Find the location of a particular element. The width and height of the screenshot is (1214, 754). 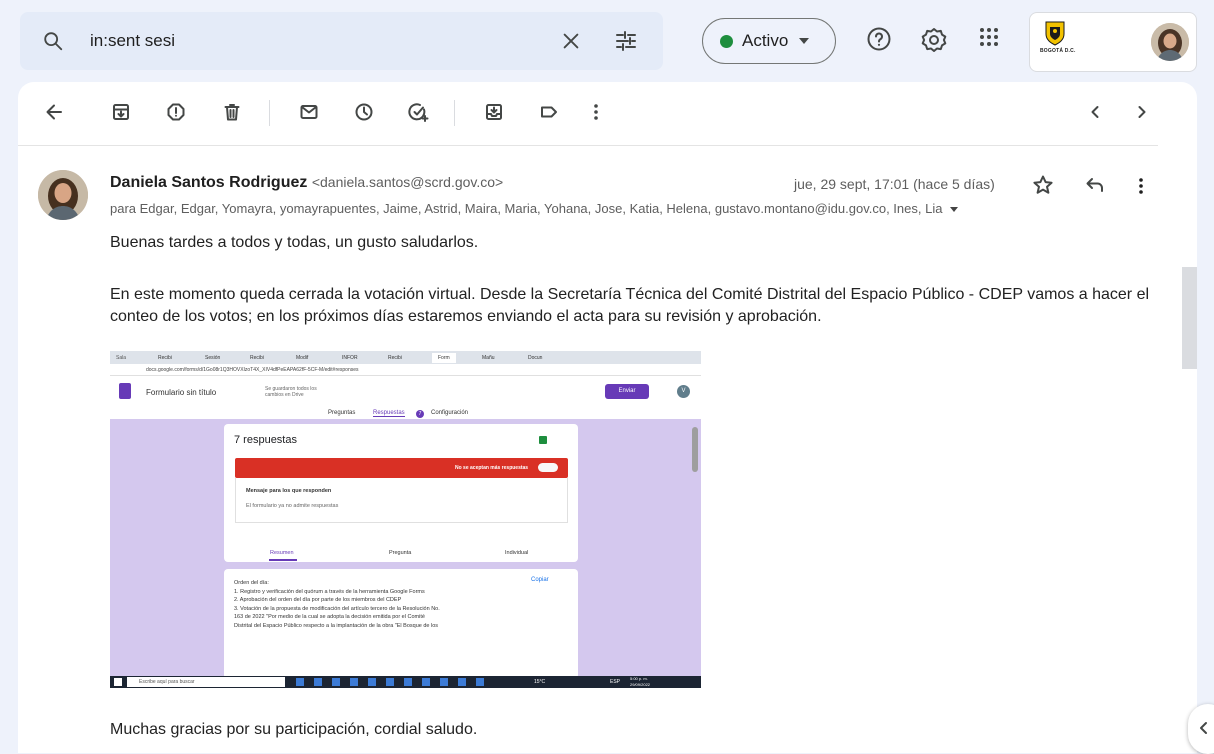

taskbar-date: 29/09/2022 is located at coordinates (640, 684).